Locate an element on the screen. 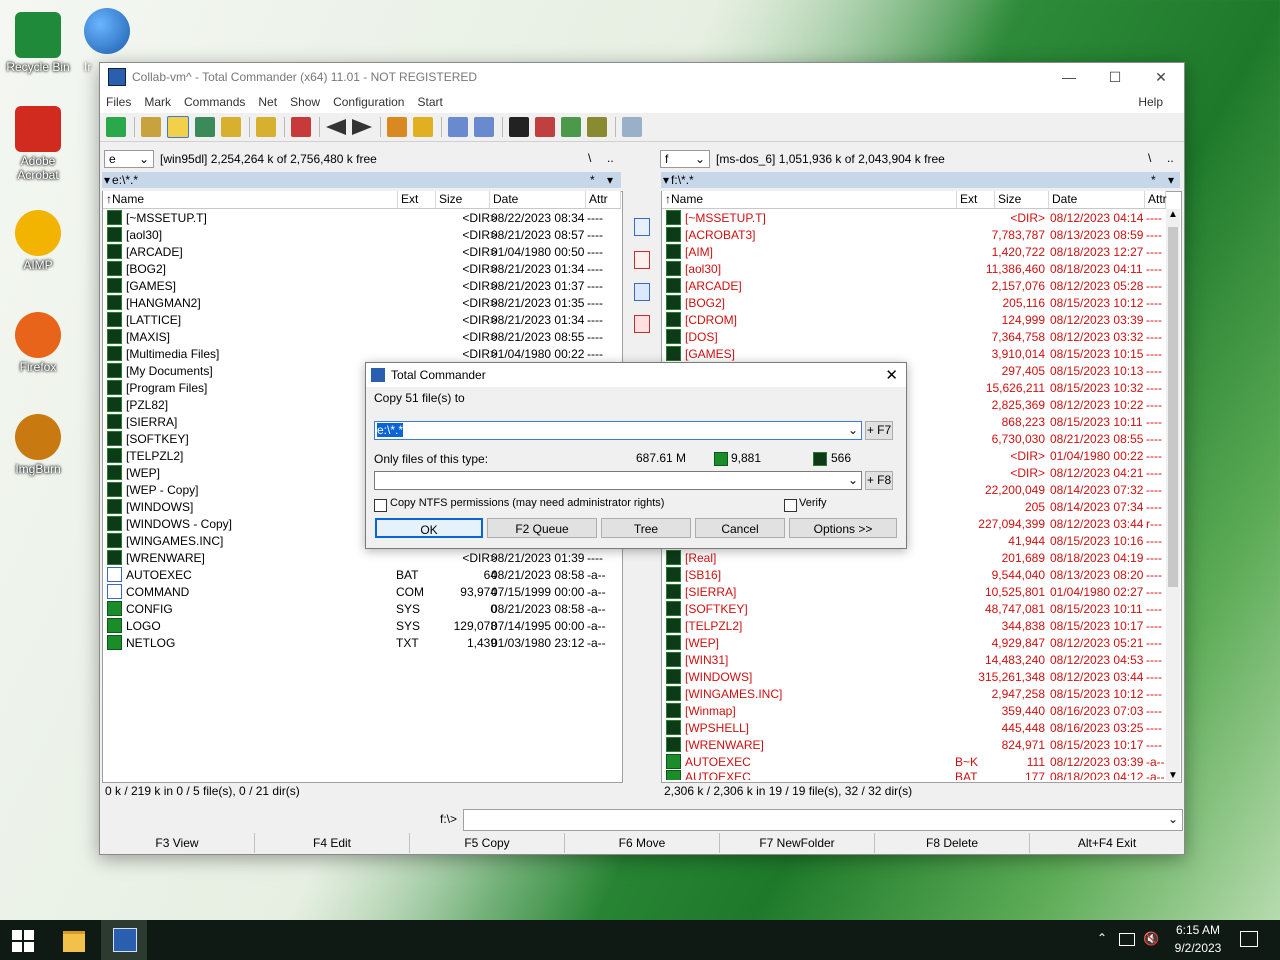 The height and width of the screenshot is (960, 1280). right-col-name: ↑Name is located at coordinates (809, 199).